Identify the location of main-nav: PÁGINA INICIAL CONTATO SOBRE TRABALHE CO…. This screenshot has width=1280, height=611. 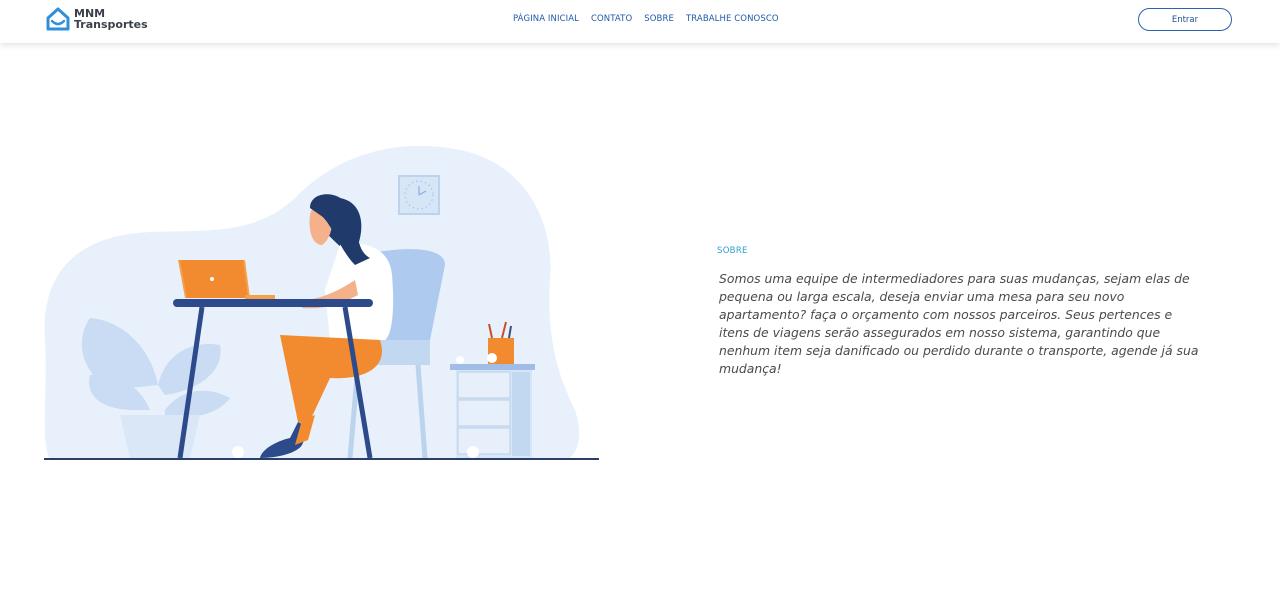
(646, 19).